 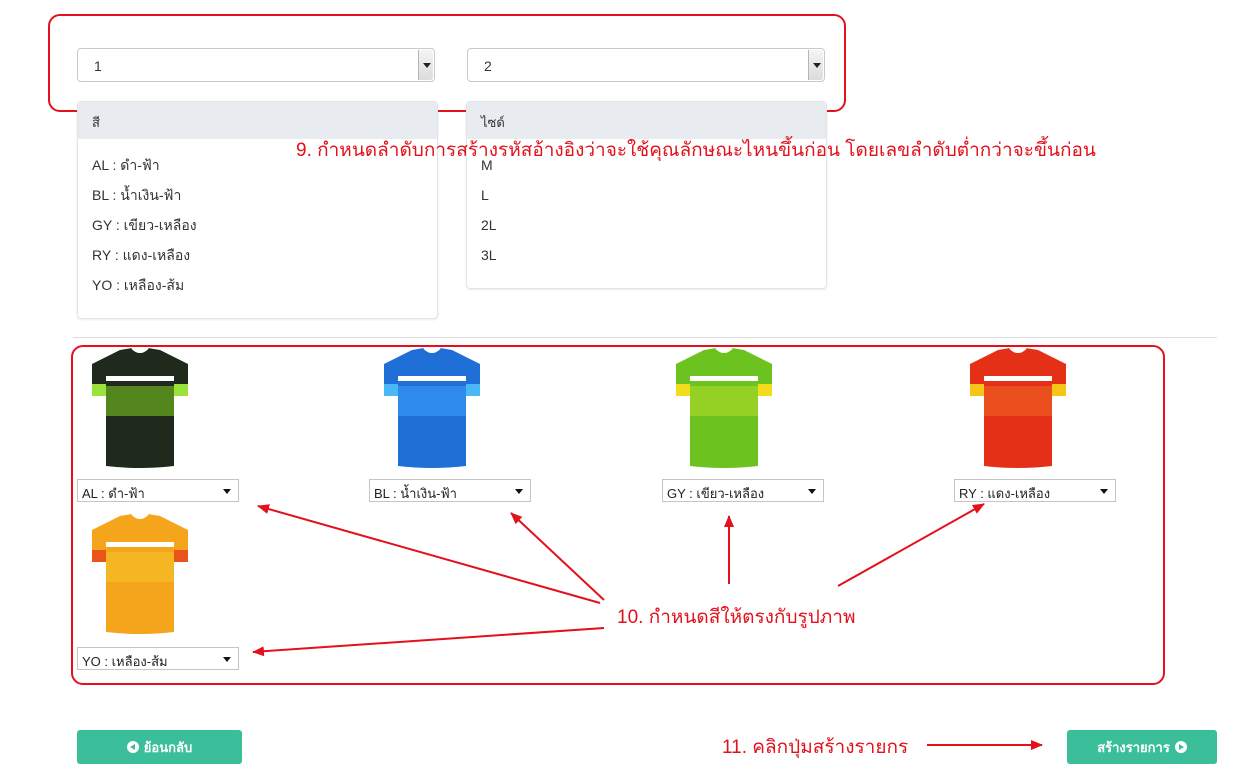 I want to click on order-select-color: 1, so click(x=256, y=65).